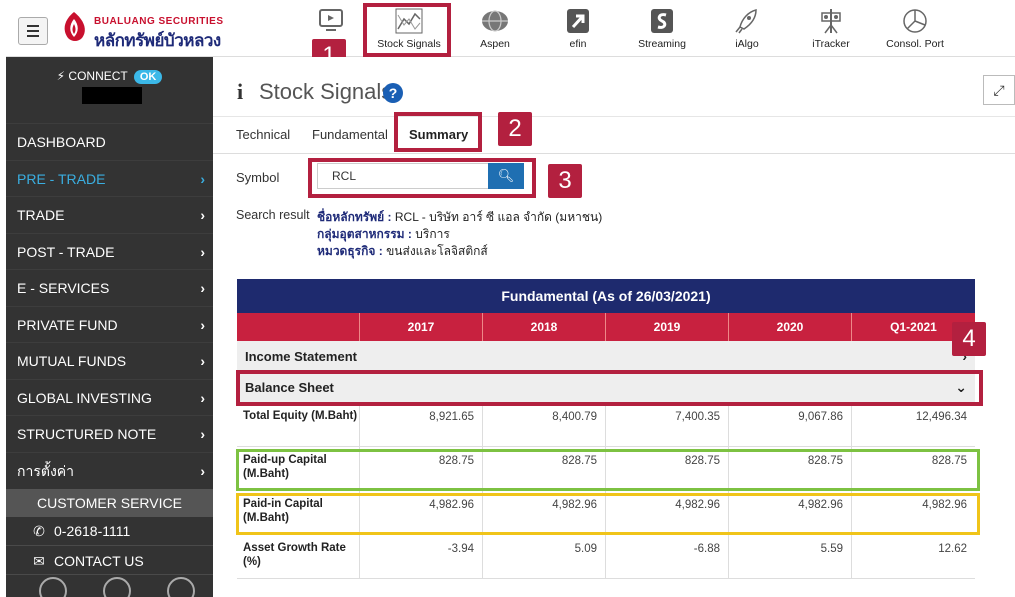 This screenshot has height=597, width=1015. I want to click on youtube-icon, so click(181, 587).